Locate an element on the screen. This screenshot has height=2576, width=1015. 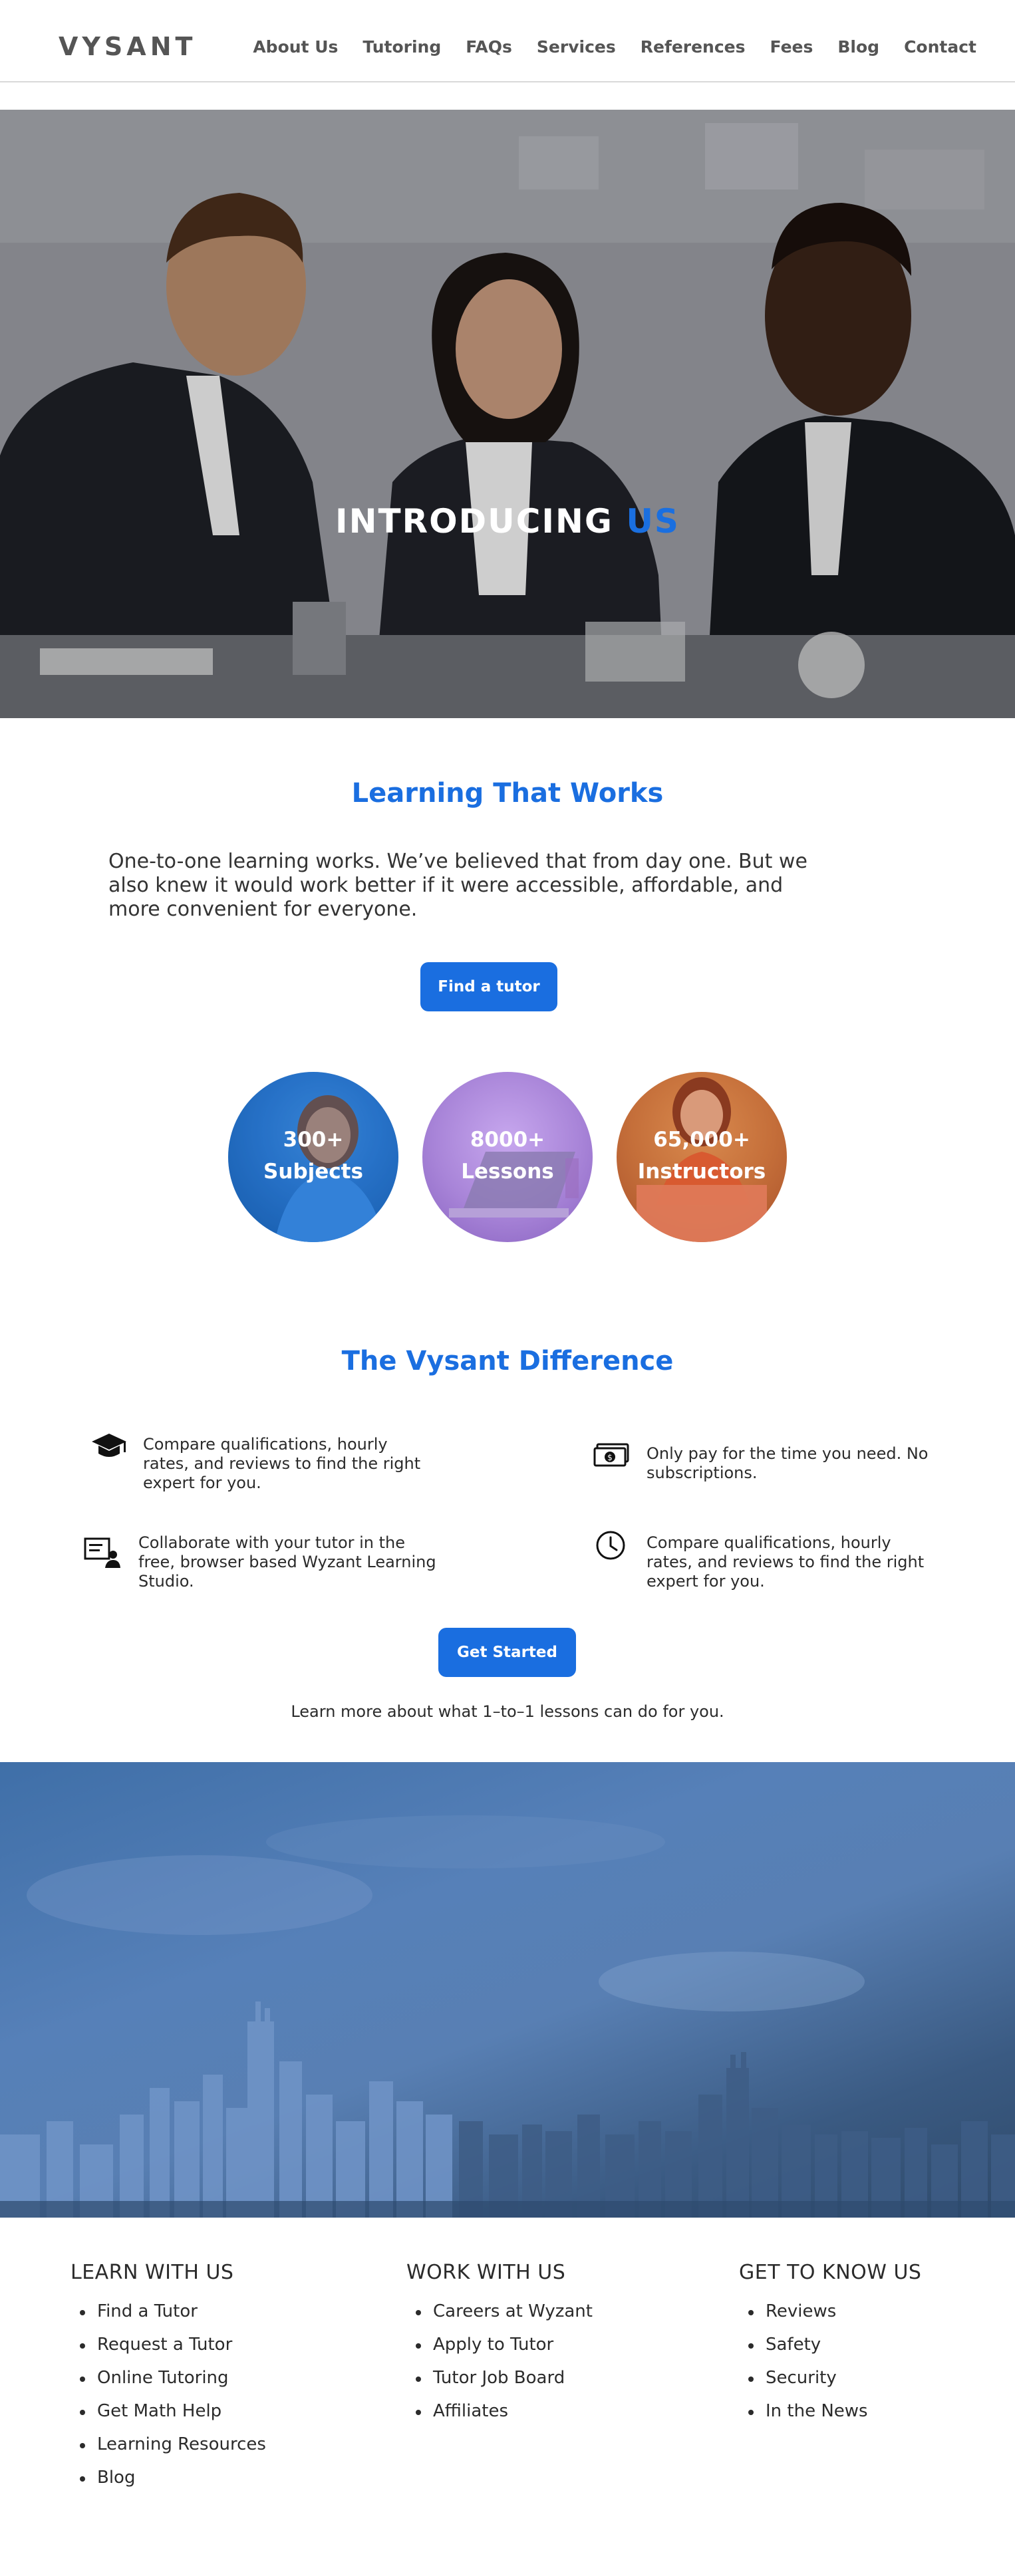
footer-link-online-tutoring: Online Tutoring is located at coordinates (168, 2384).